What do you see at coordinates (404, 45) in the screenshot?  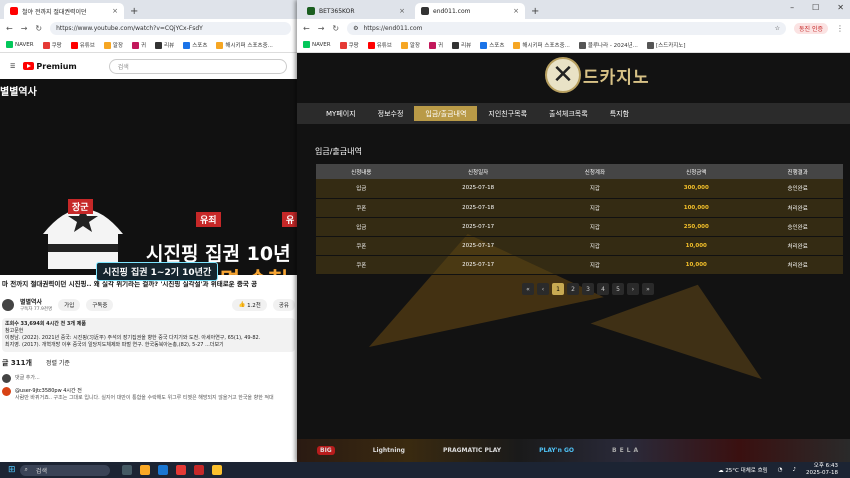 I see `folder-icon` at bounding box center [404, 45].